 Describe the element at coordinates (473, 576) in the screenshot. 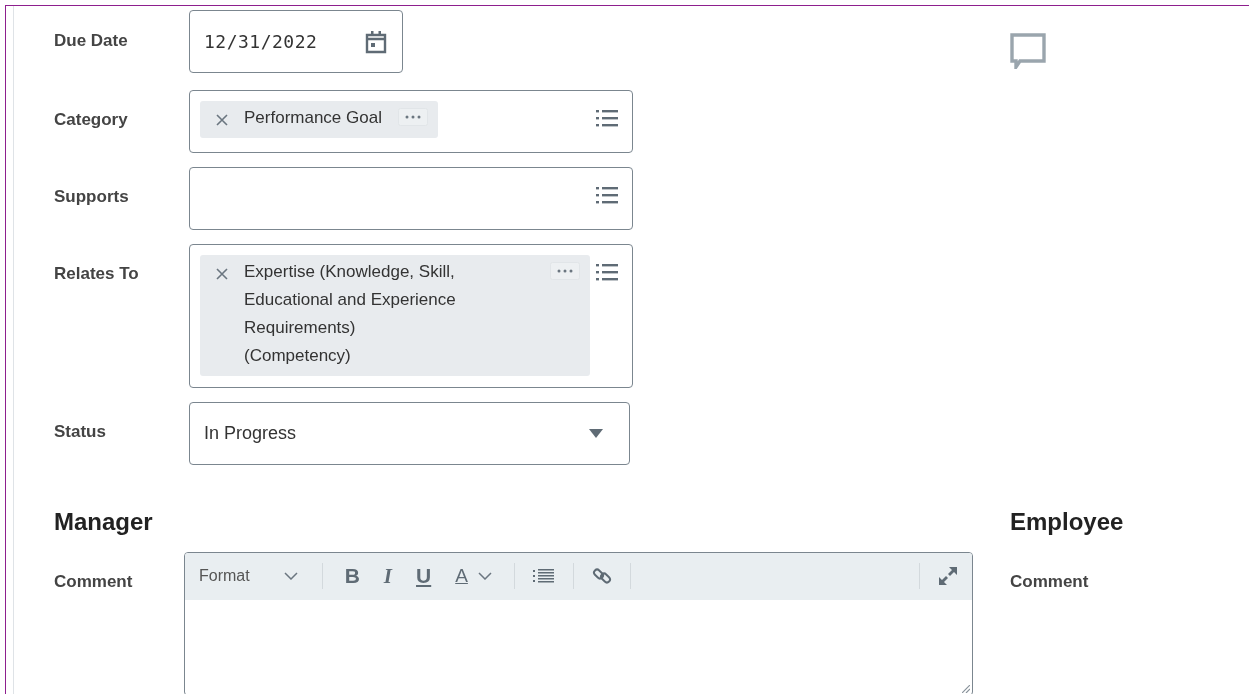

I see `text-color-button: A` at that location.